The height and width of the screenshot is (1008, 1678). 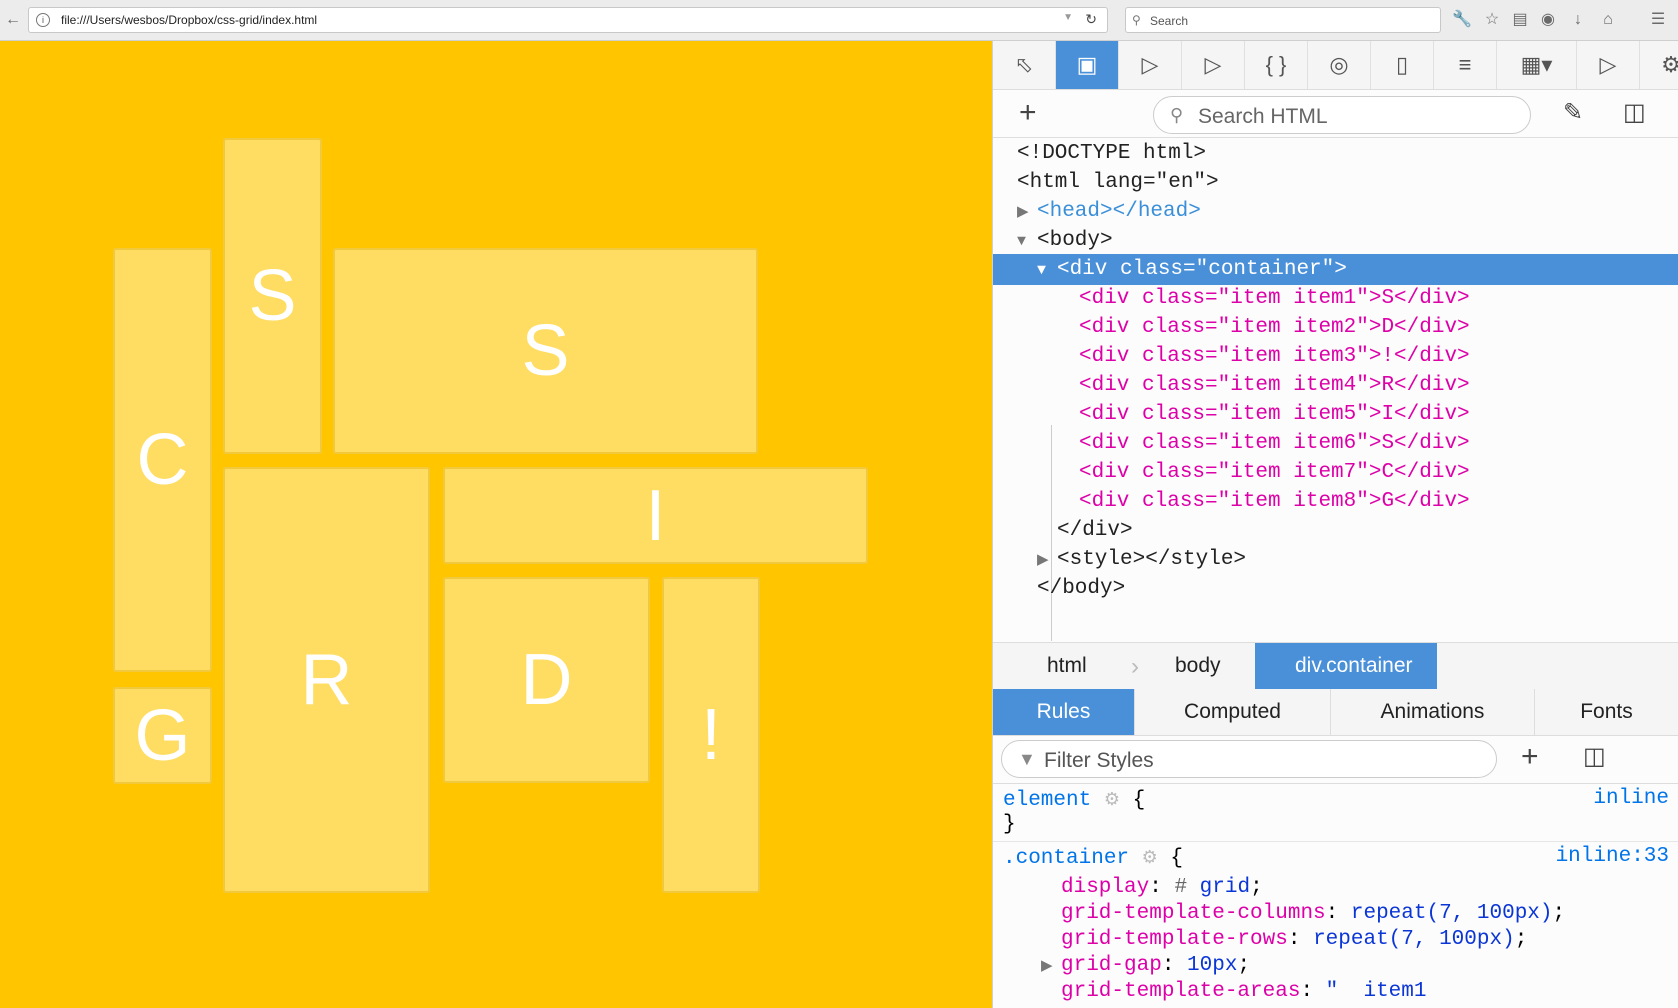 I want to click on node-screenshot-icon: ◫, so click(x=1634, y=112).